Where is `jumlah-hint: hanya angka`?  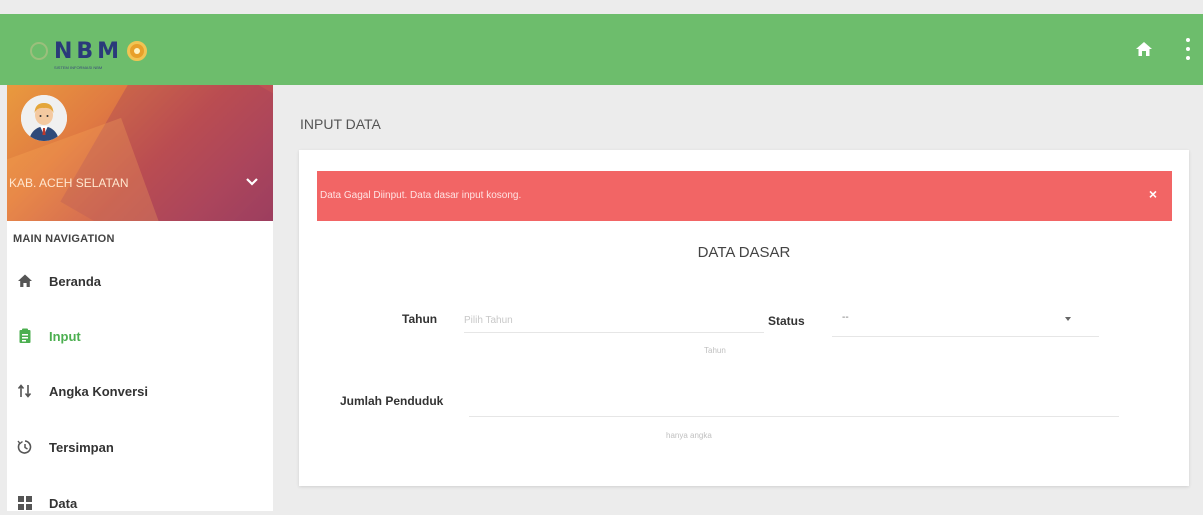 jumlah-hint: hanya angka is located at coordinates (689, 435).